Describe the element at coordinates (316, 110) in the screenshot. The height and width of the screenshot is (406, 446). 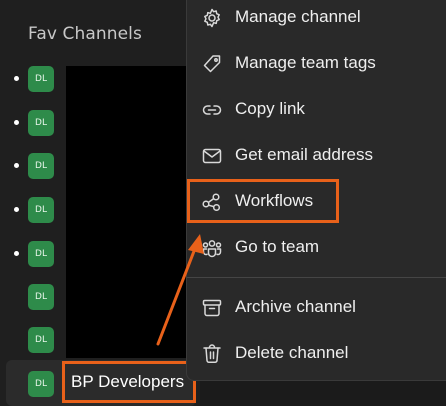
I see `menu-item-copy-link: Copy link` at that location.